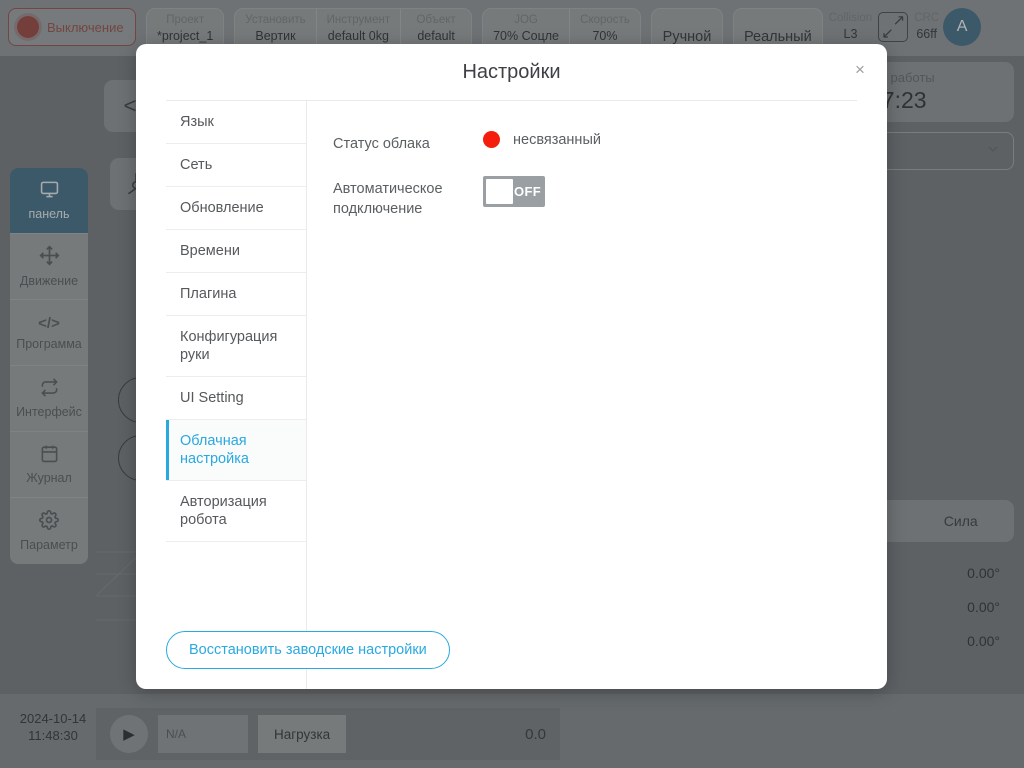 The image size is (1024, 768). I want to click on sidebar-item-ui-setting: UI Setting, so click(236, 398).